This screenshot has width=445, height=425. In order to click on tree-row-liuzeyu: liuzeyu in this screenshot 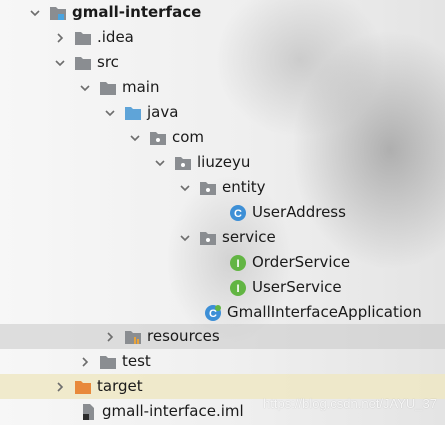, I will do `click(222, 162)`.